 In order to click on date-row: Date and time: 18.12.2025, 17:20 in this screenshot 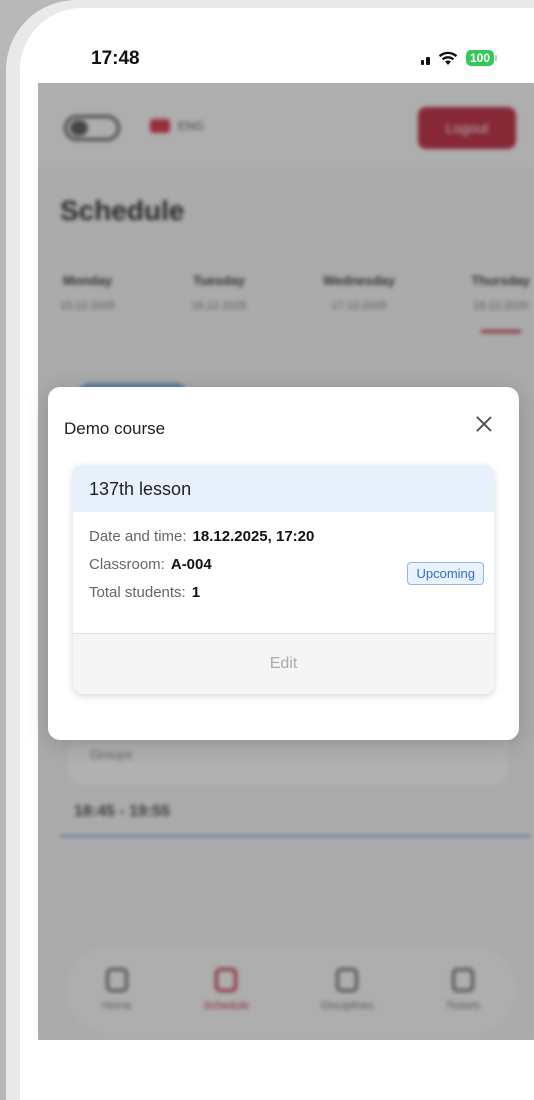, I will do `click(283, 536)`.